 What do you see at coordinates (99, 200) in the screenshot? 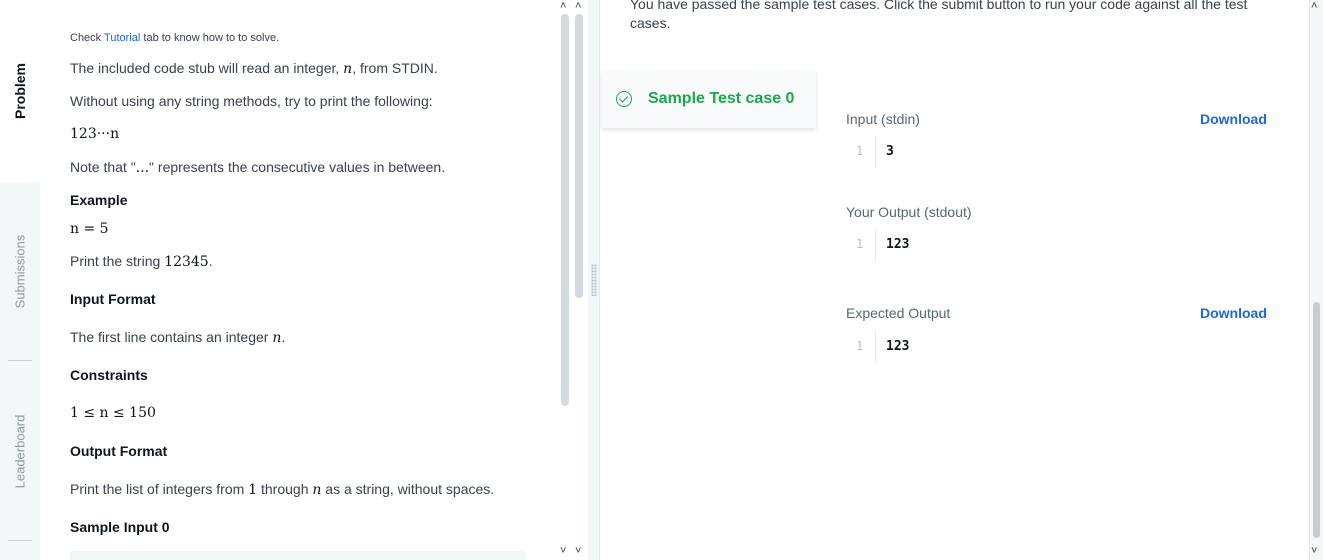
I see `example-heading: Example` at bounding box center [99, 200].